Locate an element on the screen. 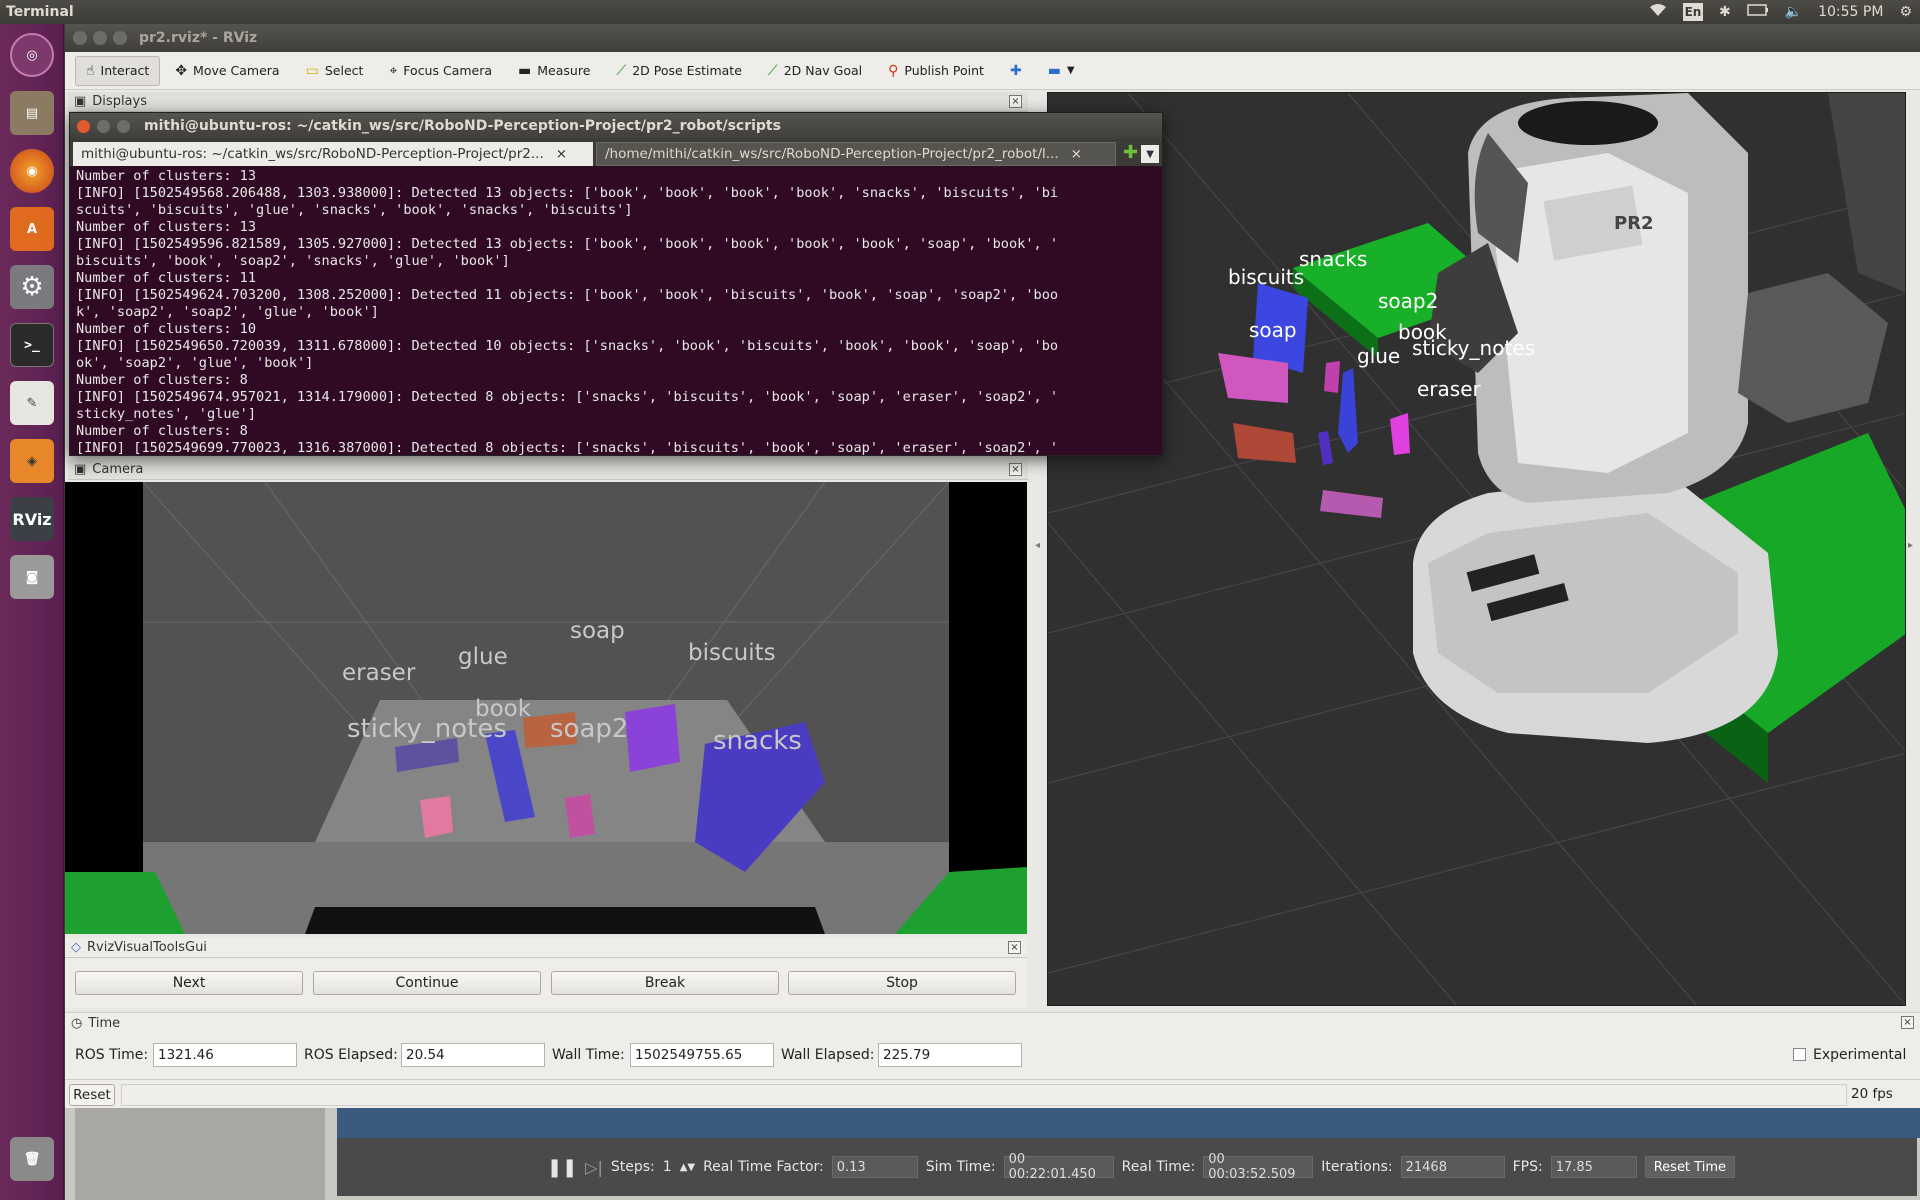  label-snacks: snacks is located at coordinates (1333, 259).